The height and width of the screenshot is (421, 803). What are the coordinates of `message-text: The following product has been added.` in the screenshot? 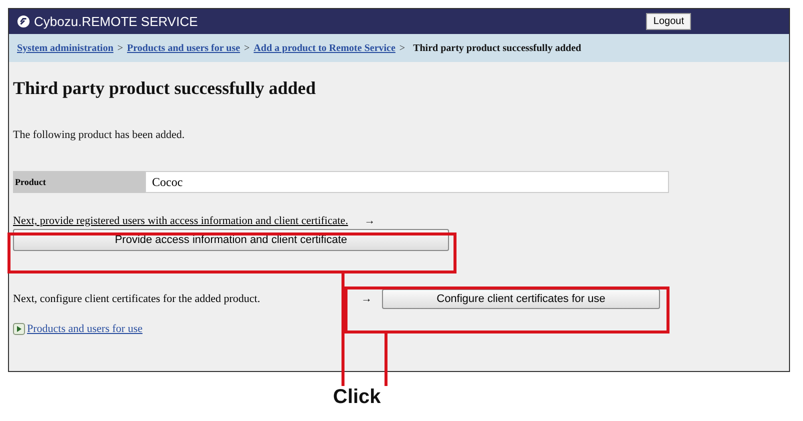 It's located at (99, 135).